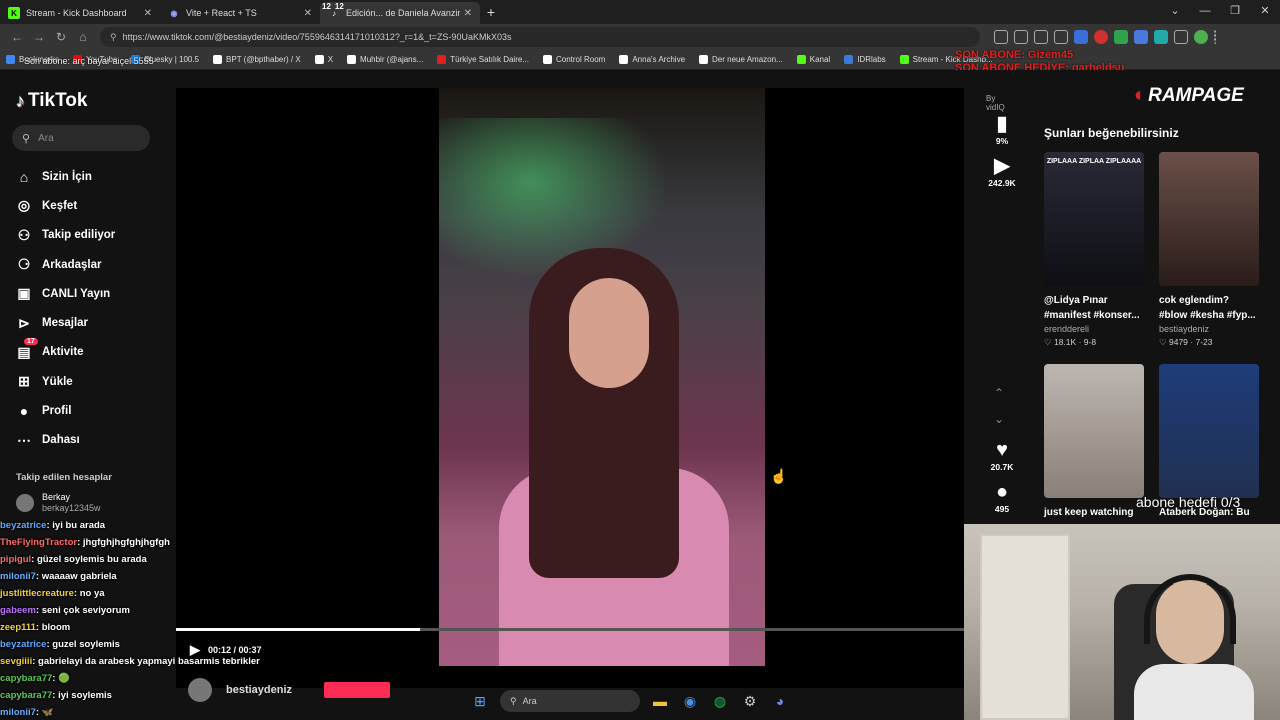  I want to click on bookmark-item: Control Room, so click(574, 59).